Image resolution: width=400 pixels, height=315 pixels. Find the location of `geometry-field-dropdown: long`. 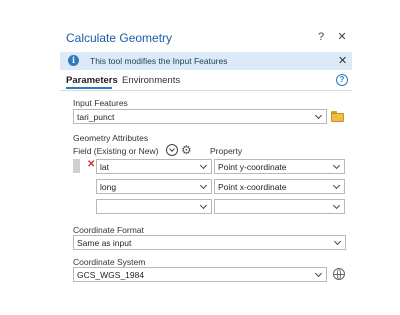

geometry-field-dropdown: long is located at coordinates (154, 186).